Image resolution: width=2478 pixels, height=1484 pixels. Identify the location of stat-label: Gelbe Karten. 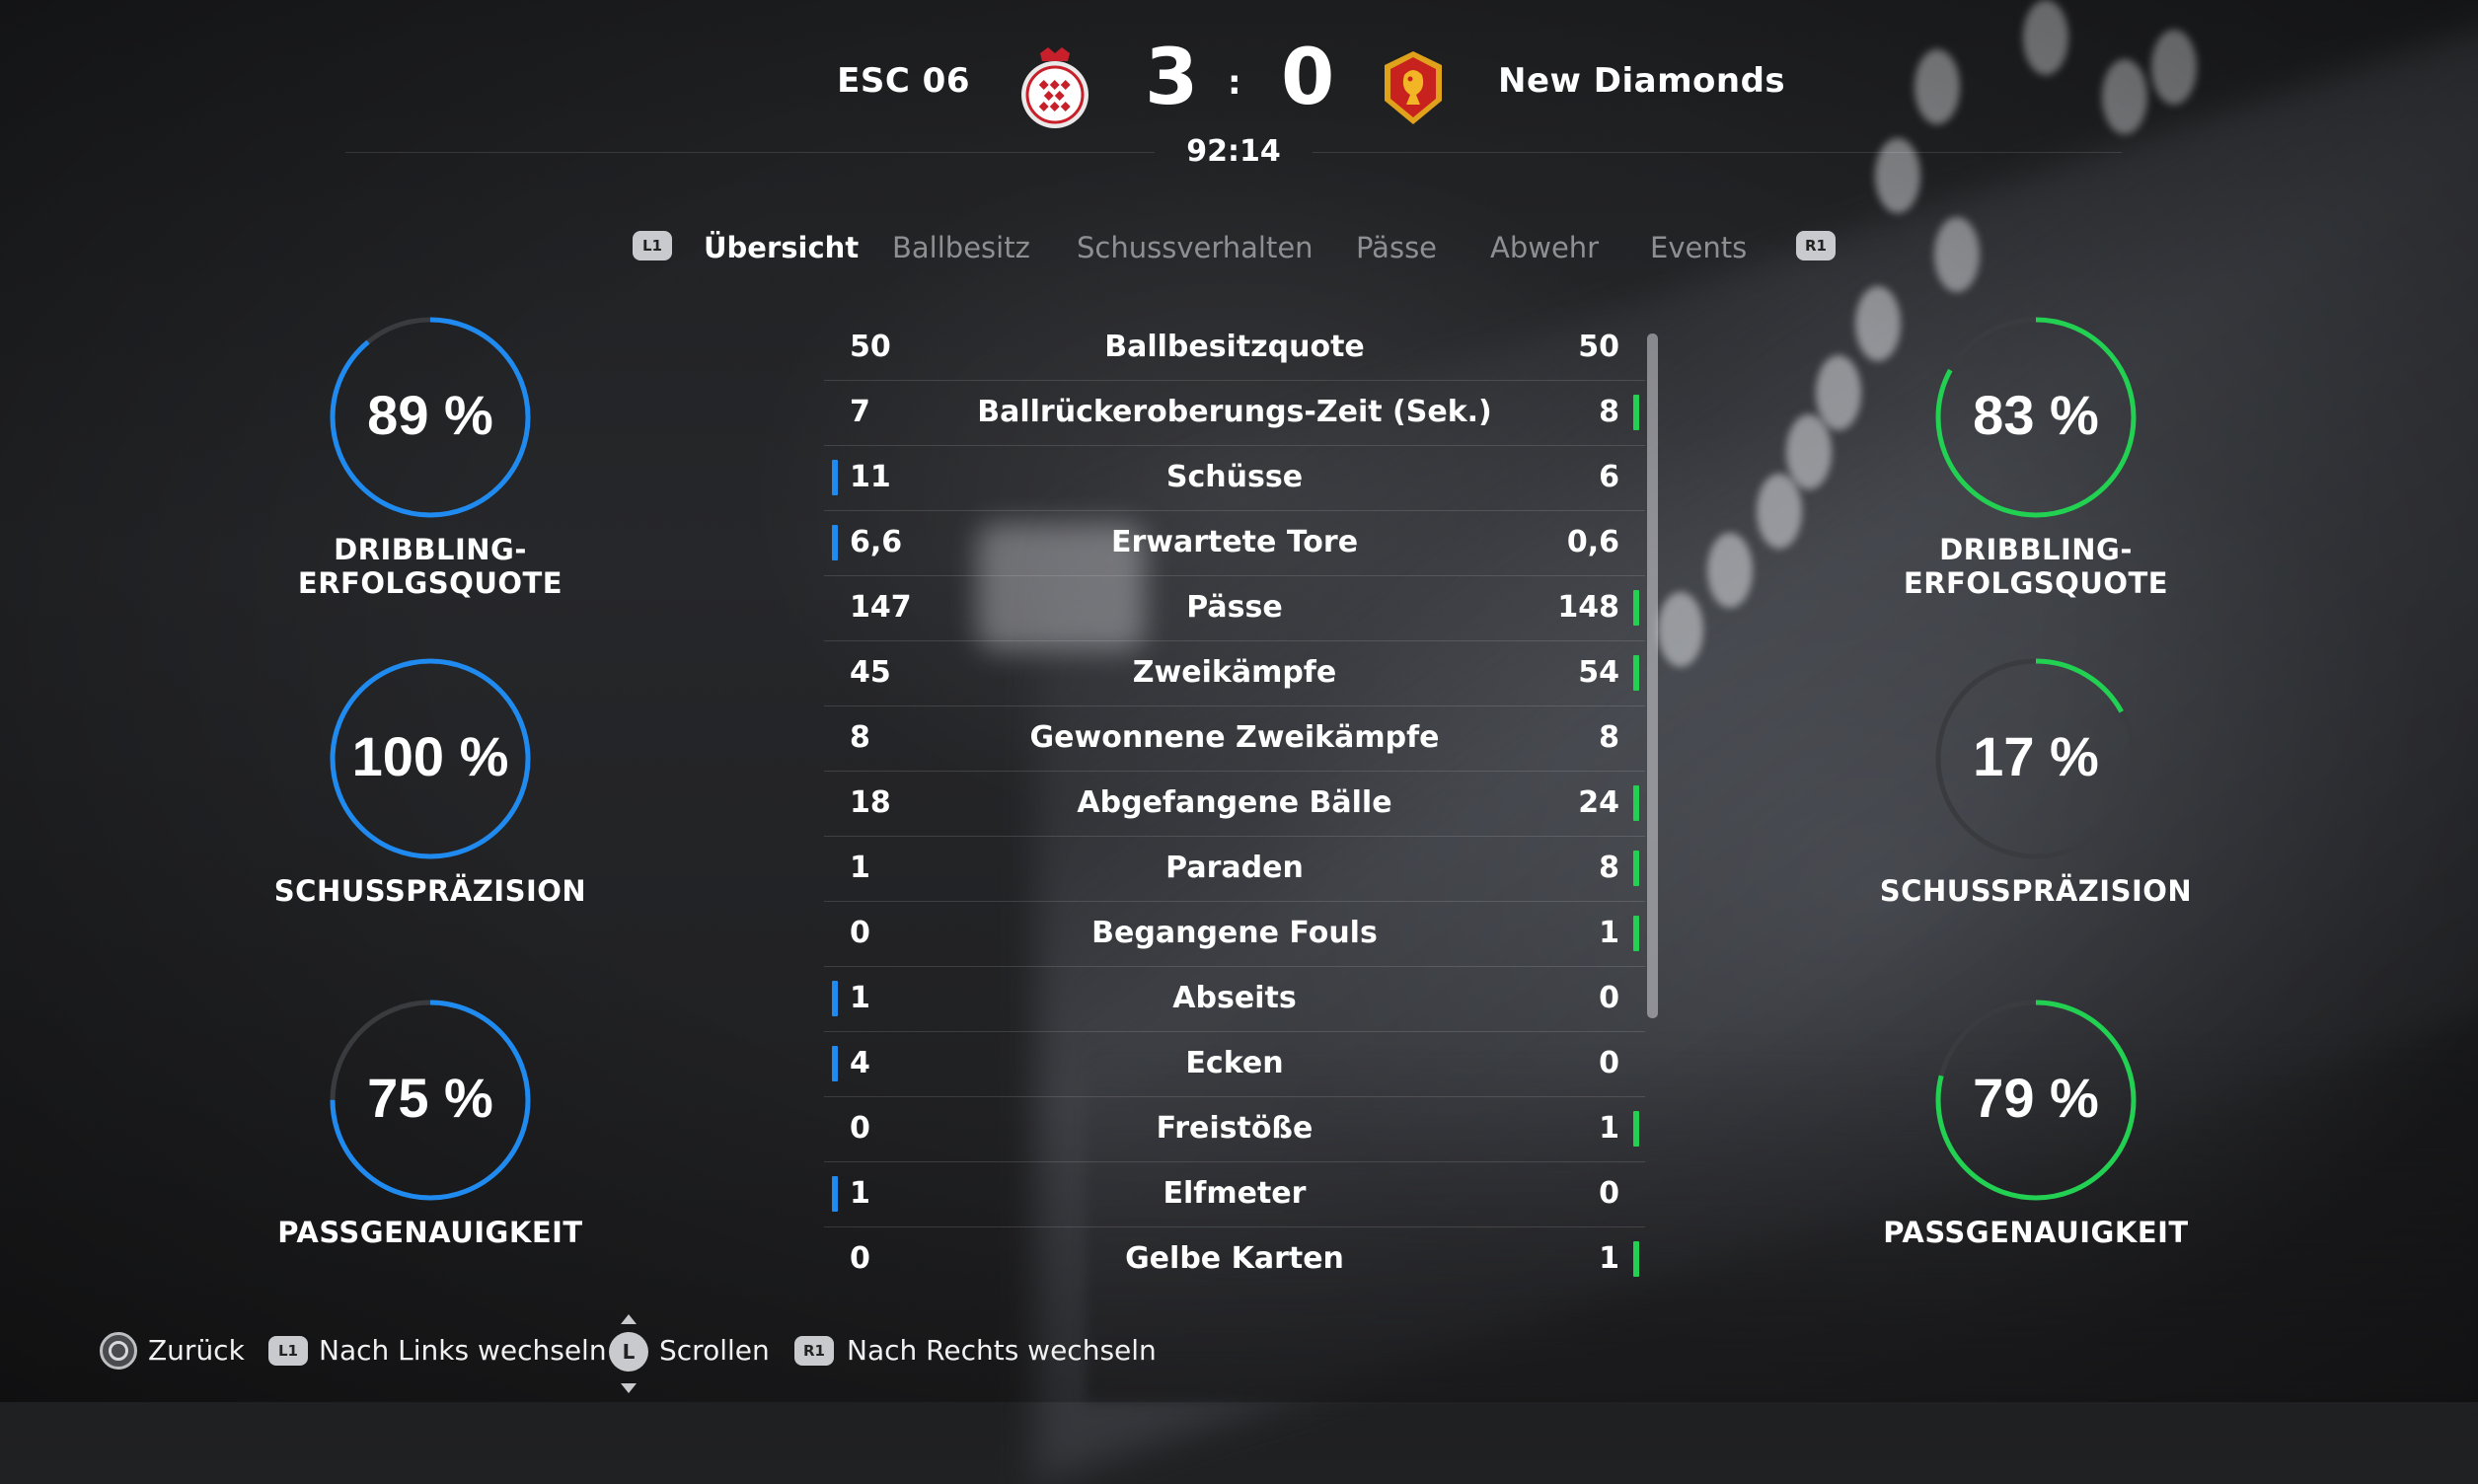
(1234, 1258).